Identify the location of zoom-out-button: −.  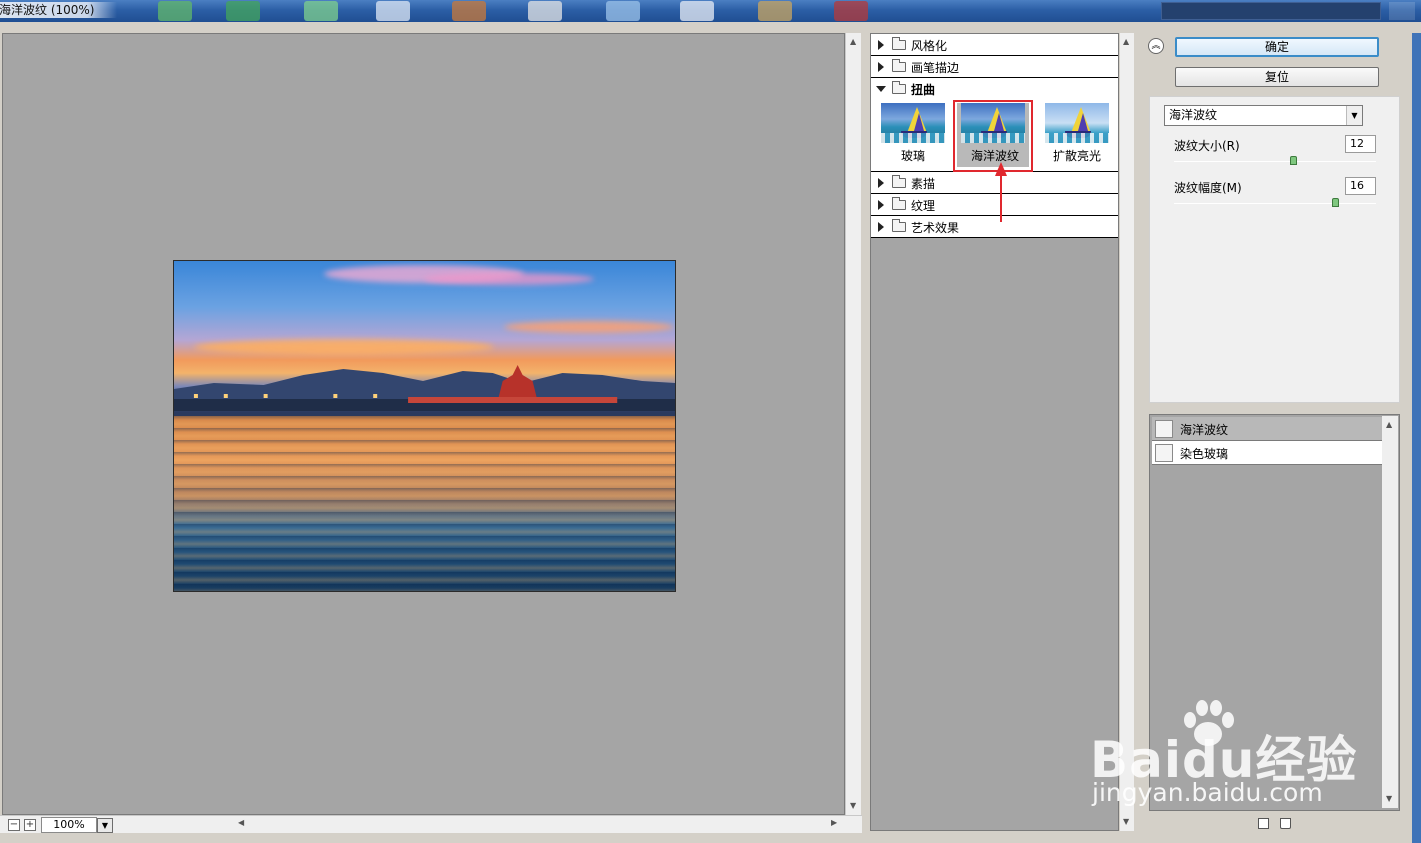
(14, 825).